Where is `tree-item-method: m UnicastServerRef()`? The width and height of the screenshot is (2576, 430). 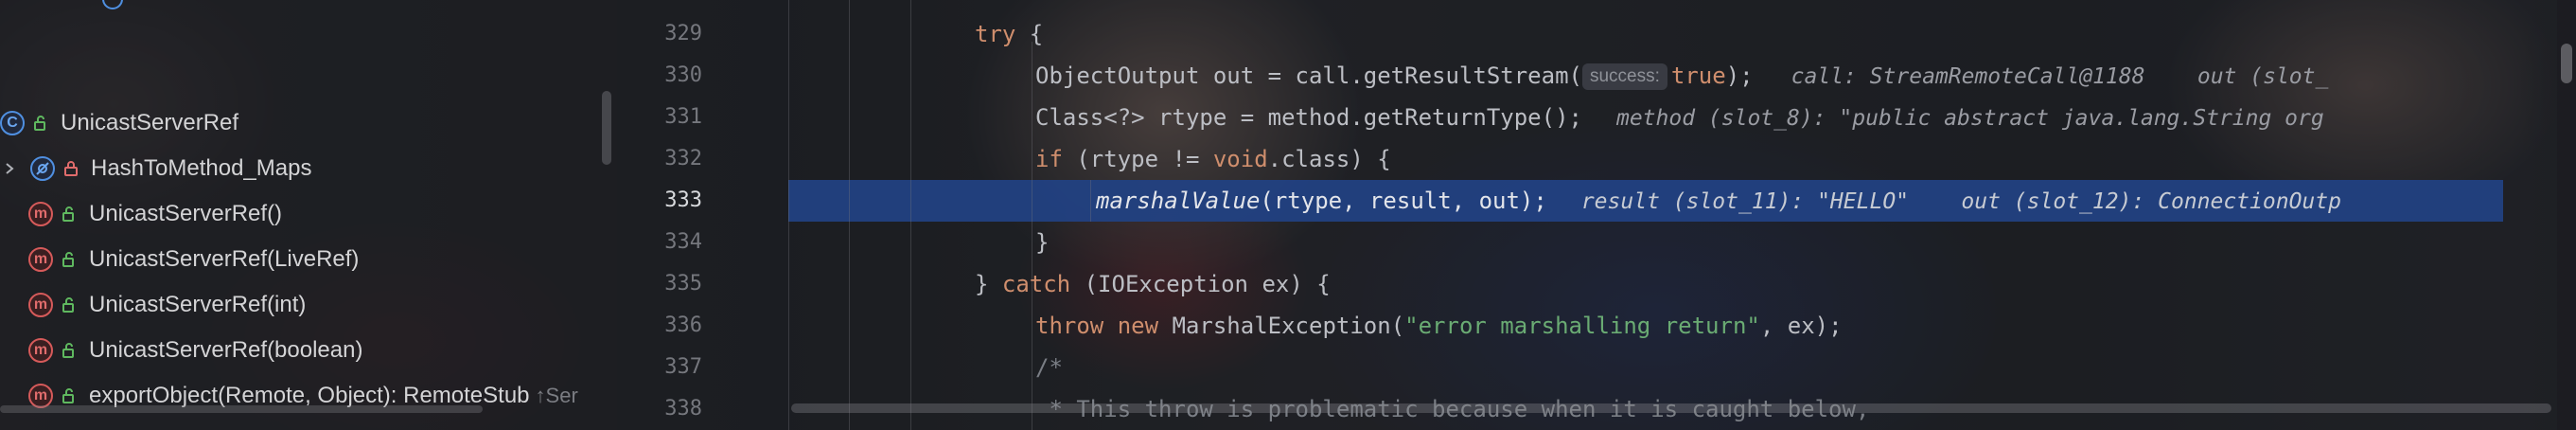 tree-item-method: m UnicastServerRef() is located at coordinates (155, 214).